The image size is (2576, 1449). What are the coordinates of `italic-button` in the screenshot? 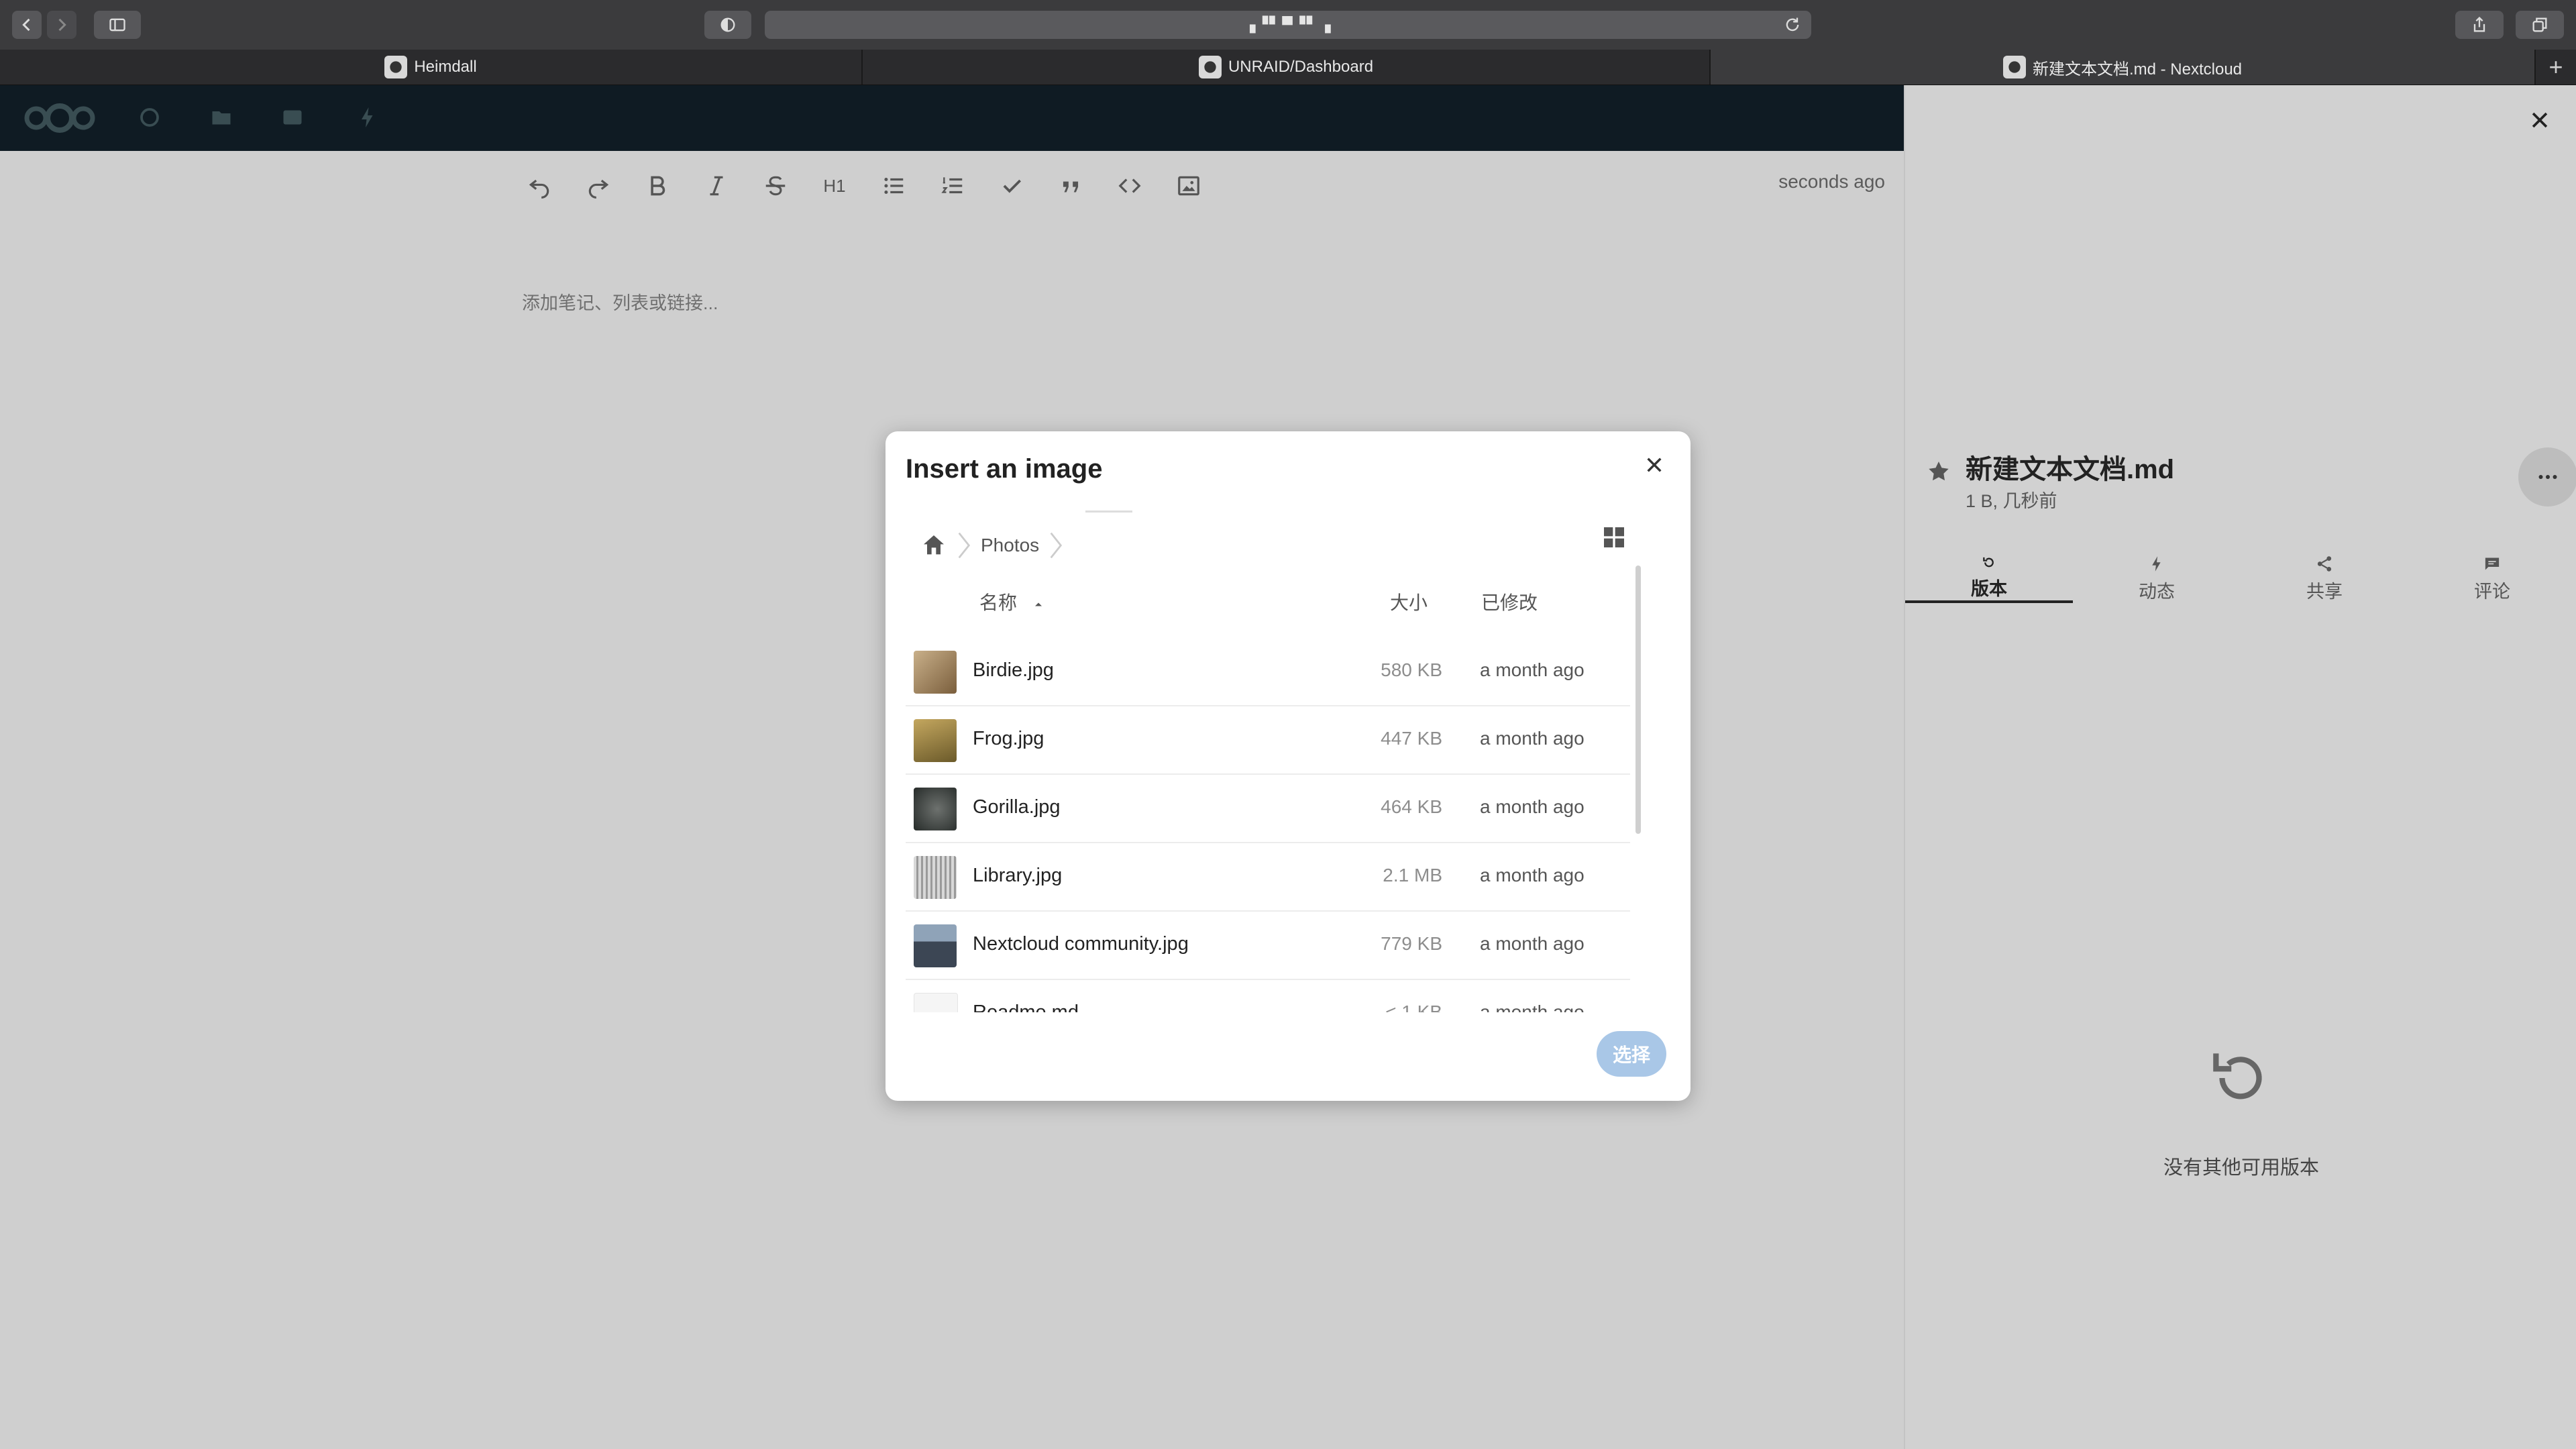 It's located at (716, 186).